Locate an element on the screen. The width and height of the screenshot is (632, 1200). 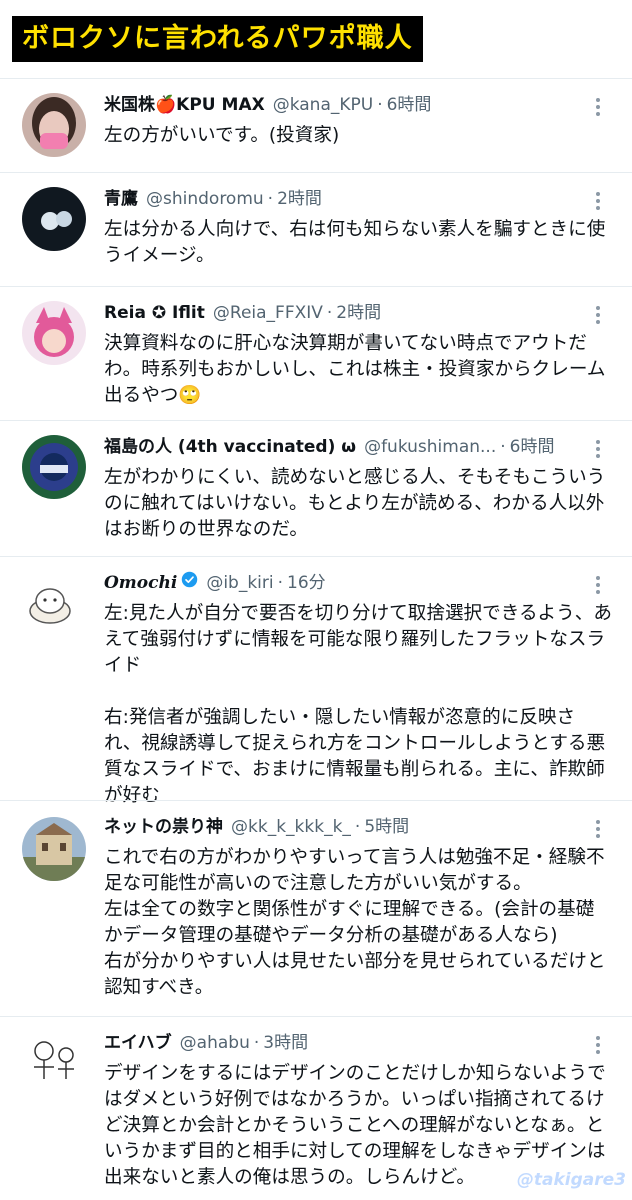
user-handle: @kana_KPU is located at coordinates (323, 105).